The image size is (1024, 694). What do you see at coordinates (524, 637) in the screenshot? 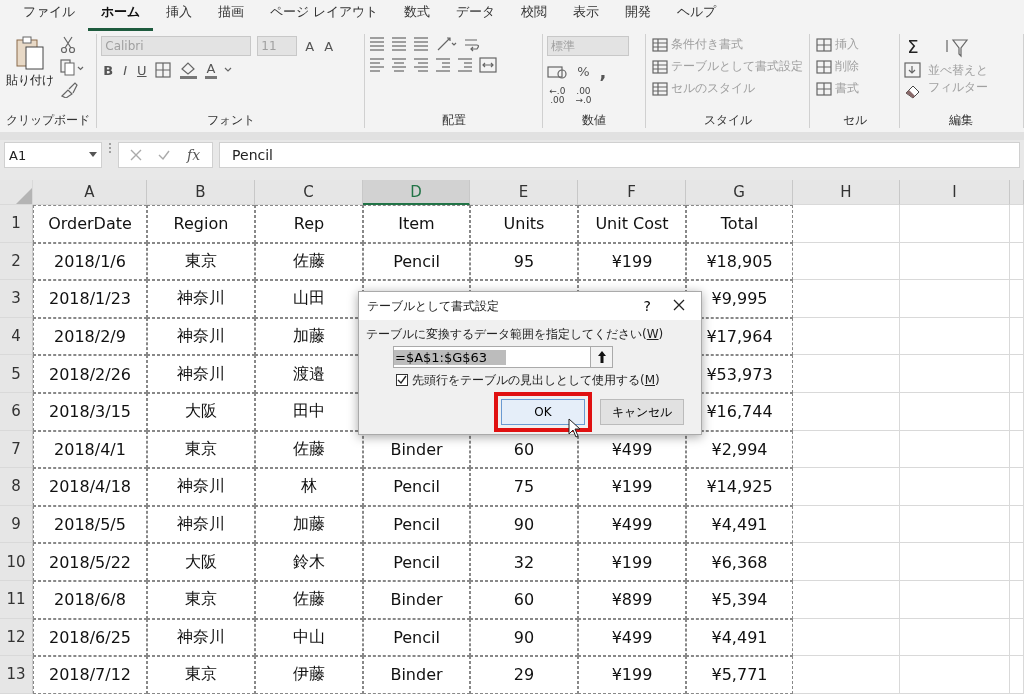
I see `table-cell: 90` at bounding box center [524, 637].